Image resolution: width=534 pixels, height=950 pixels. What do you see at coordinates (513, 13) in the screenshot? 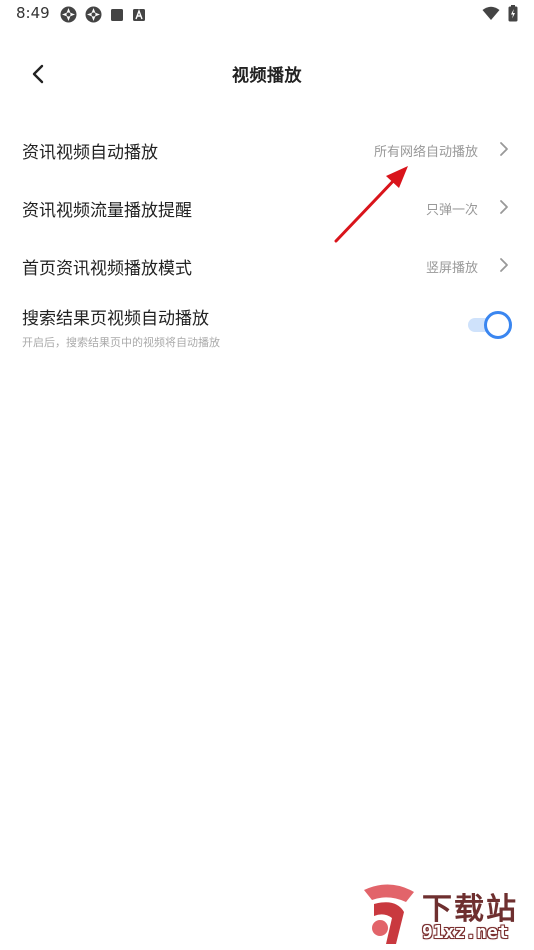
I see `battery-charging-icon` at bounding box center [513, 13].